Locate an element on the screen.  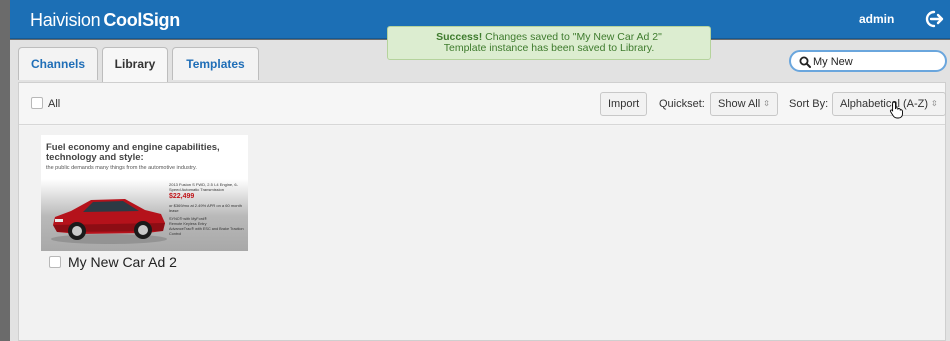
quickset-value: Show All is located at coordinates (739, 104).